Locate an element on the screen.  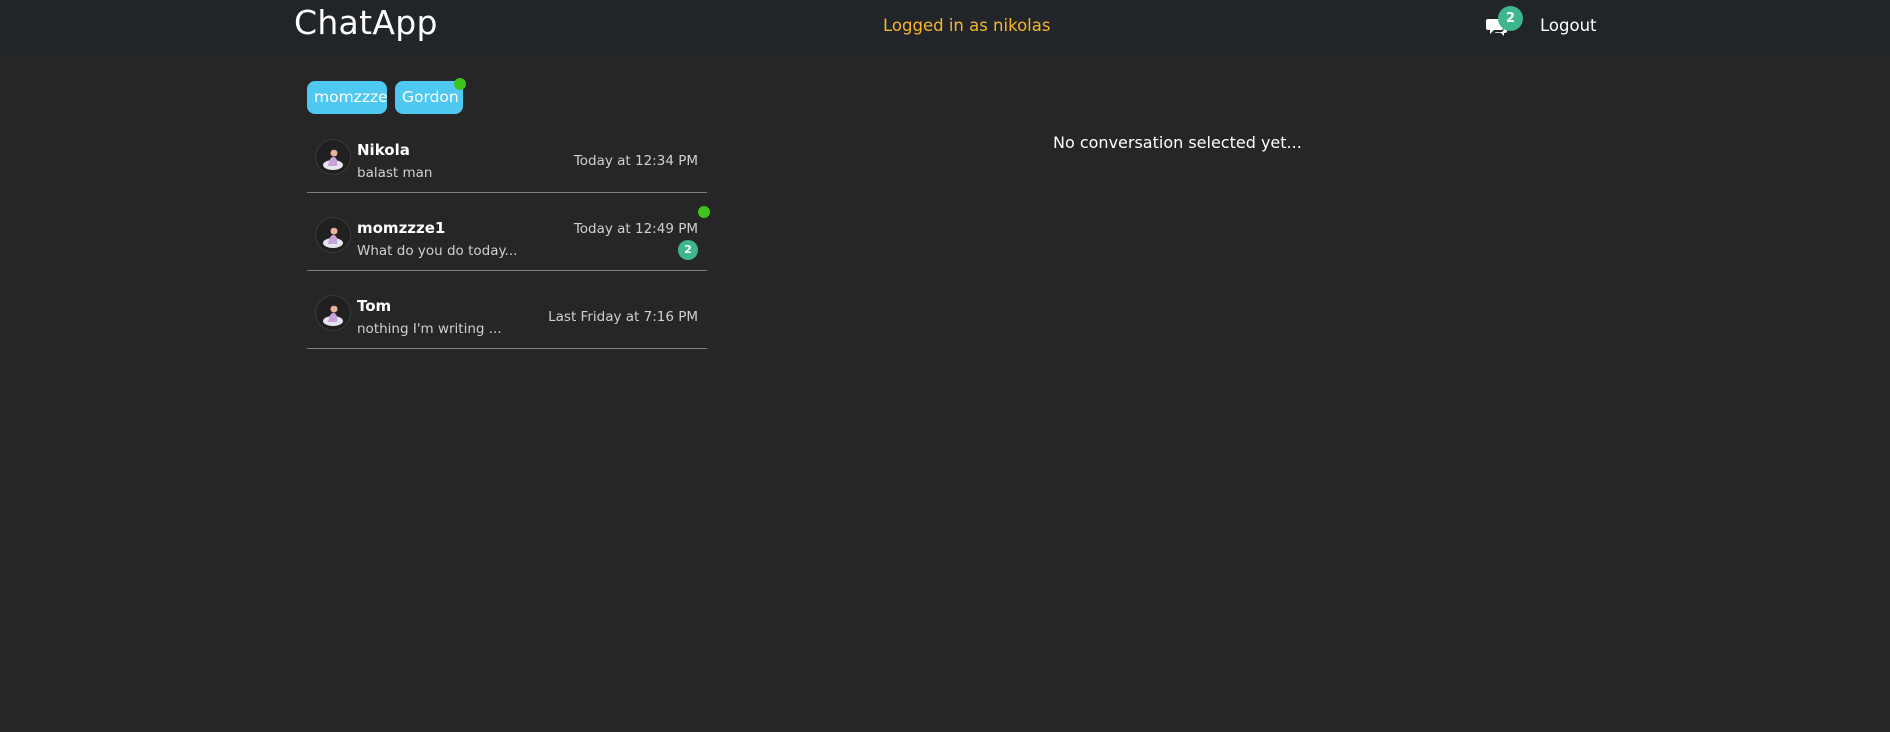
navbar: ChatApp Logged in as nikolas 2 Logout is located at coordinates (945, 28).